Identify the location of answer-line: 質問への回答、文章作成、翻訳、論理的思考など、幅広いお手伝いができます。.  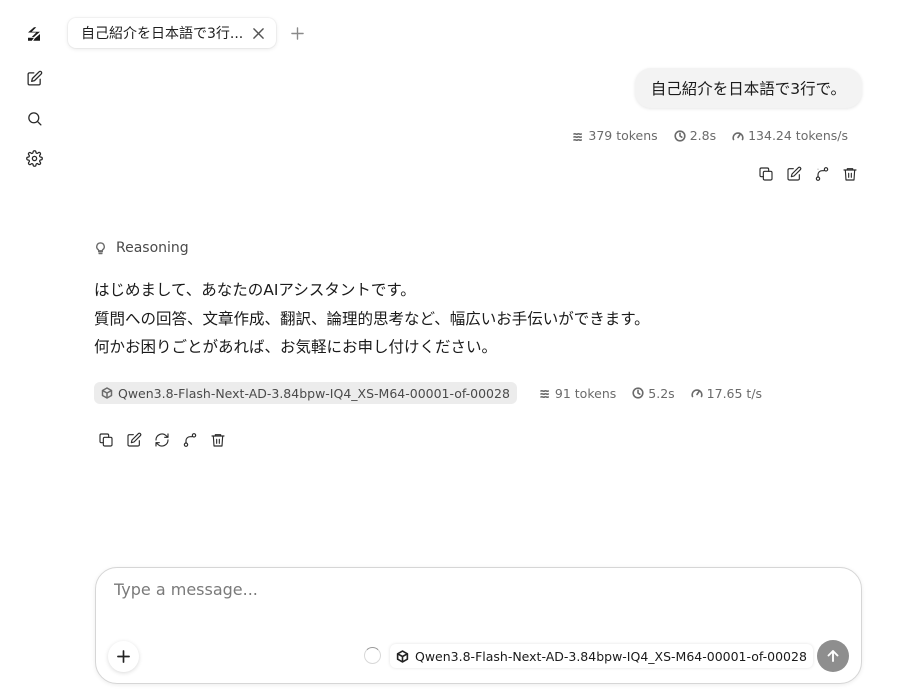
(372, 318).